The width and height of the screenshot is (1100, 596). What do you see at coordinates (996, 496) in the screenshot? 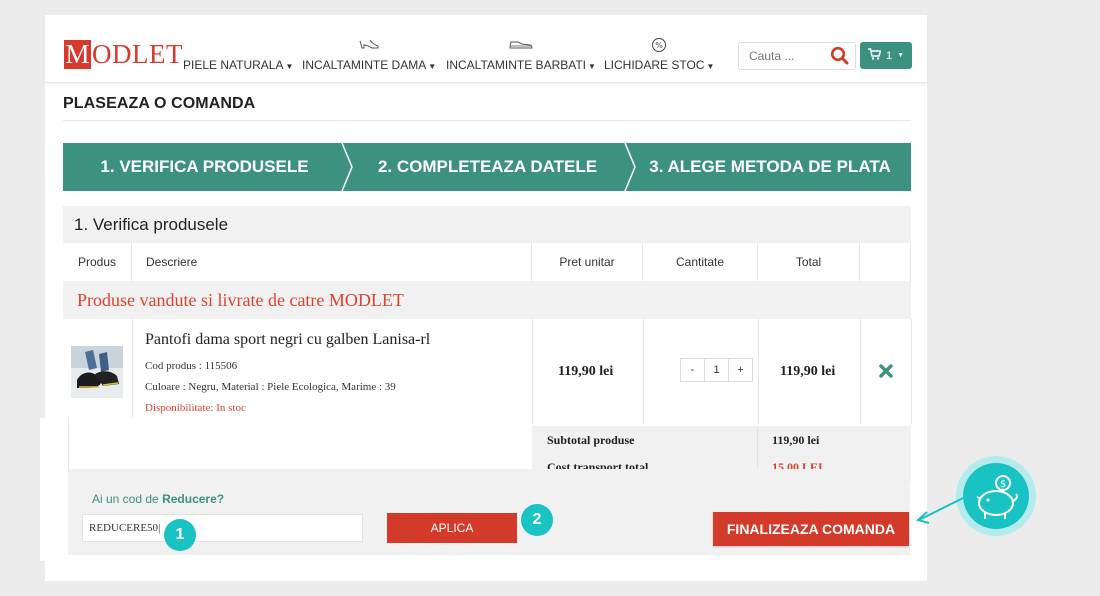
I see `piggy-bank-icon: $` at bounding box center [996, 496].